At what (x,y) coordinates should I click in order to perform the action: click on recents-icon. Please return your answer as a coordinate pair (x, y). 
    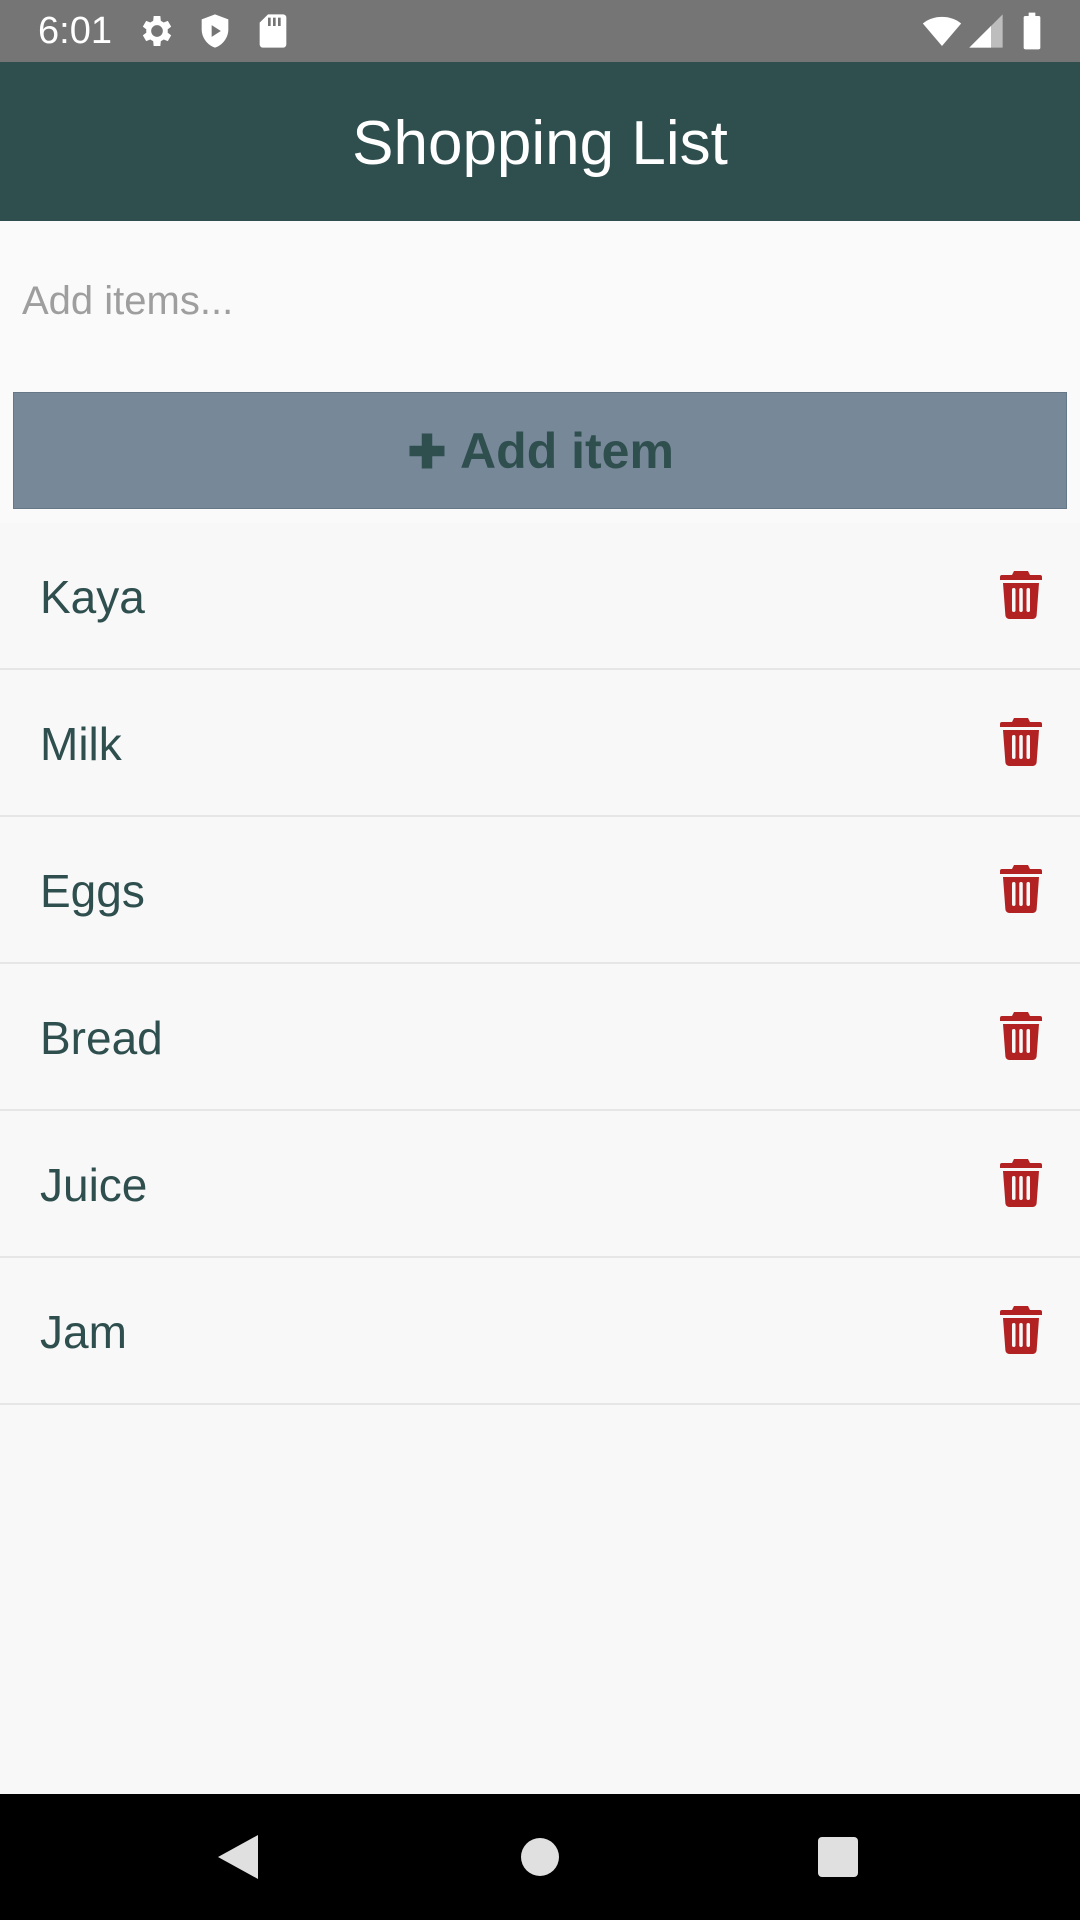
    Looking at the image, I should click on (838, 1857).